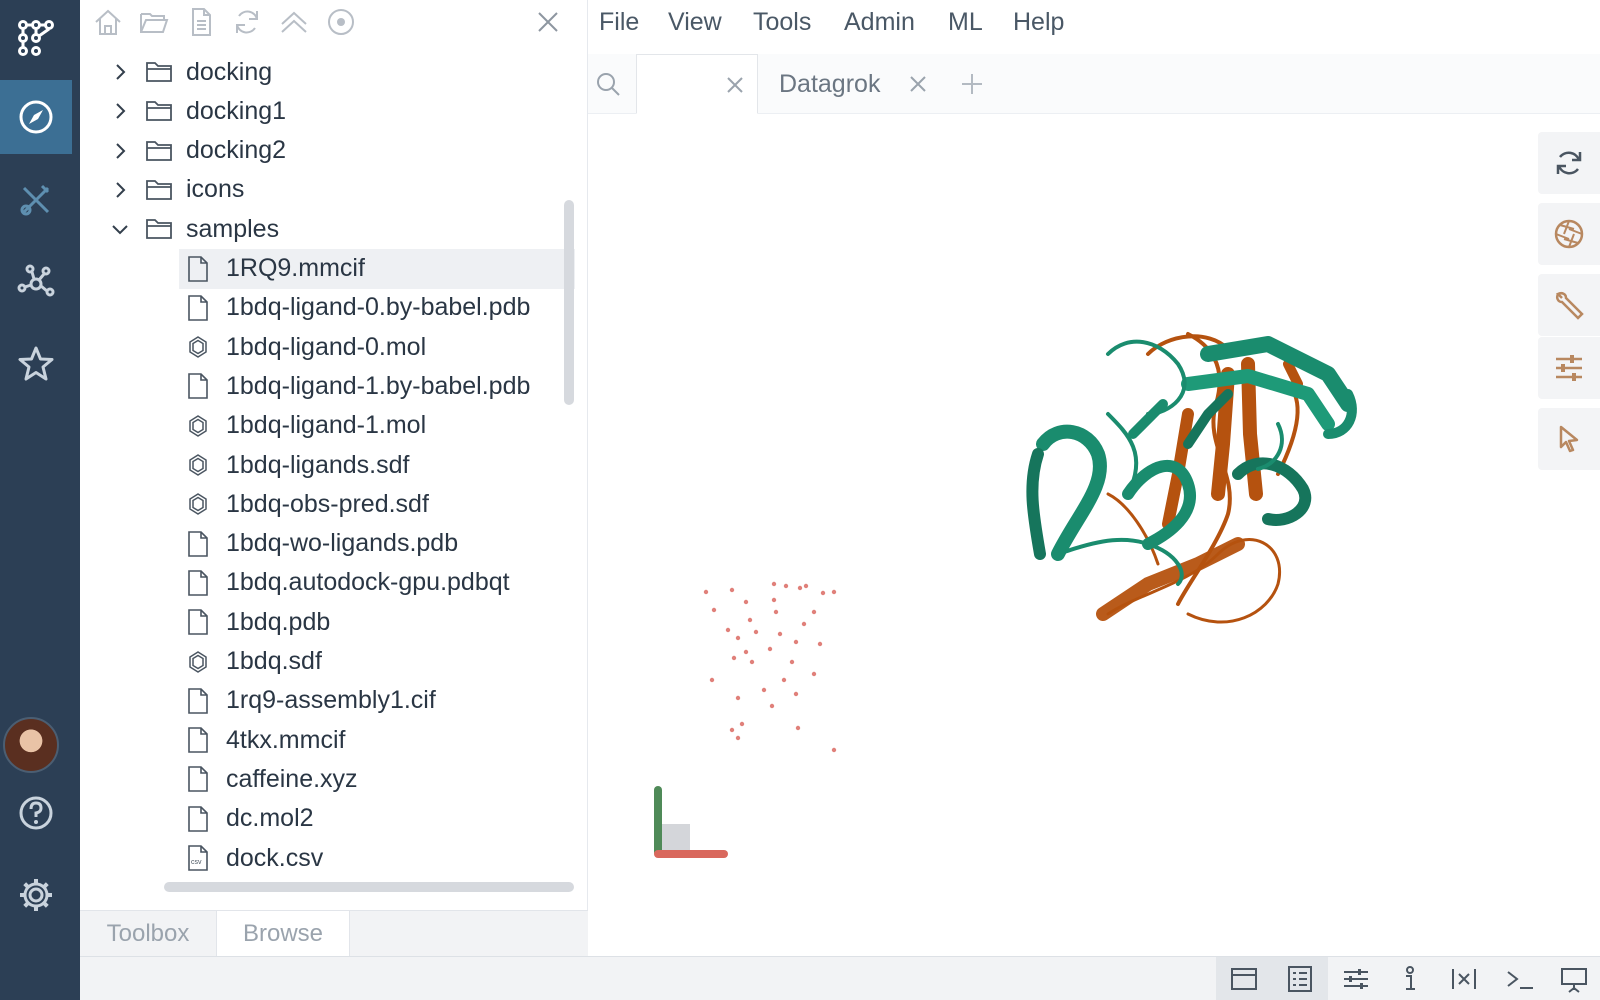 This screenshot has height=1000, width=1600. Describe the element at coordinates (196, 862) in the screenshot. I see `svg-text: csv` at that location.